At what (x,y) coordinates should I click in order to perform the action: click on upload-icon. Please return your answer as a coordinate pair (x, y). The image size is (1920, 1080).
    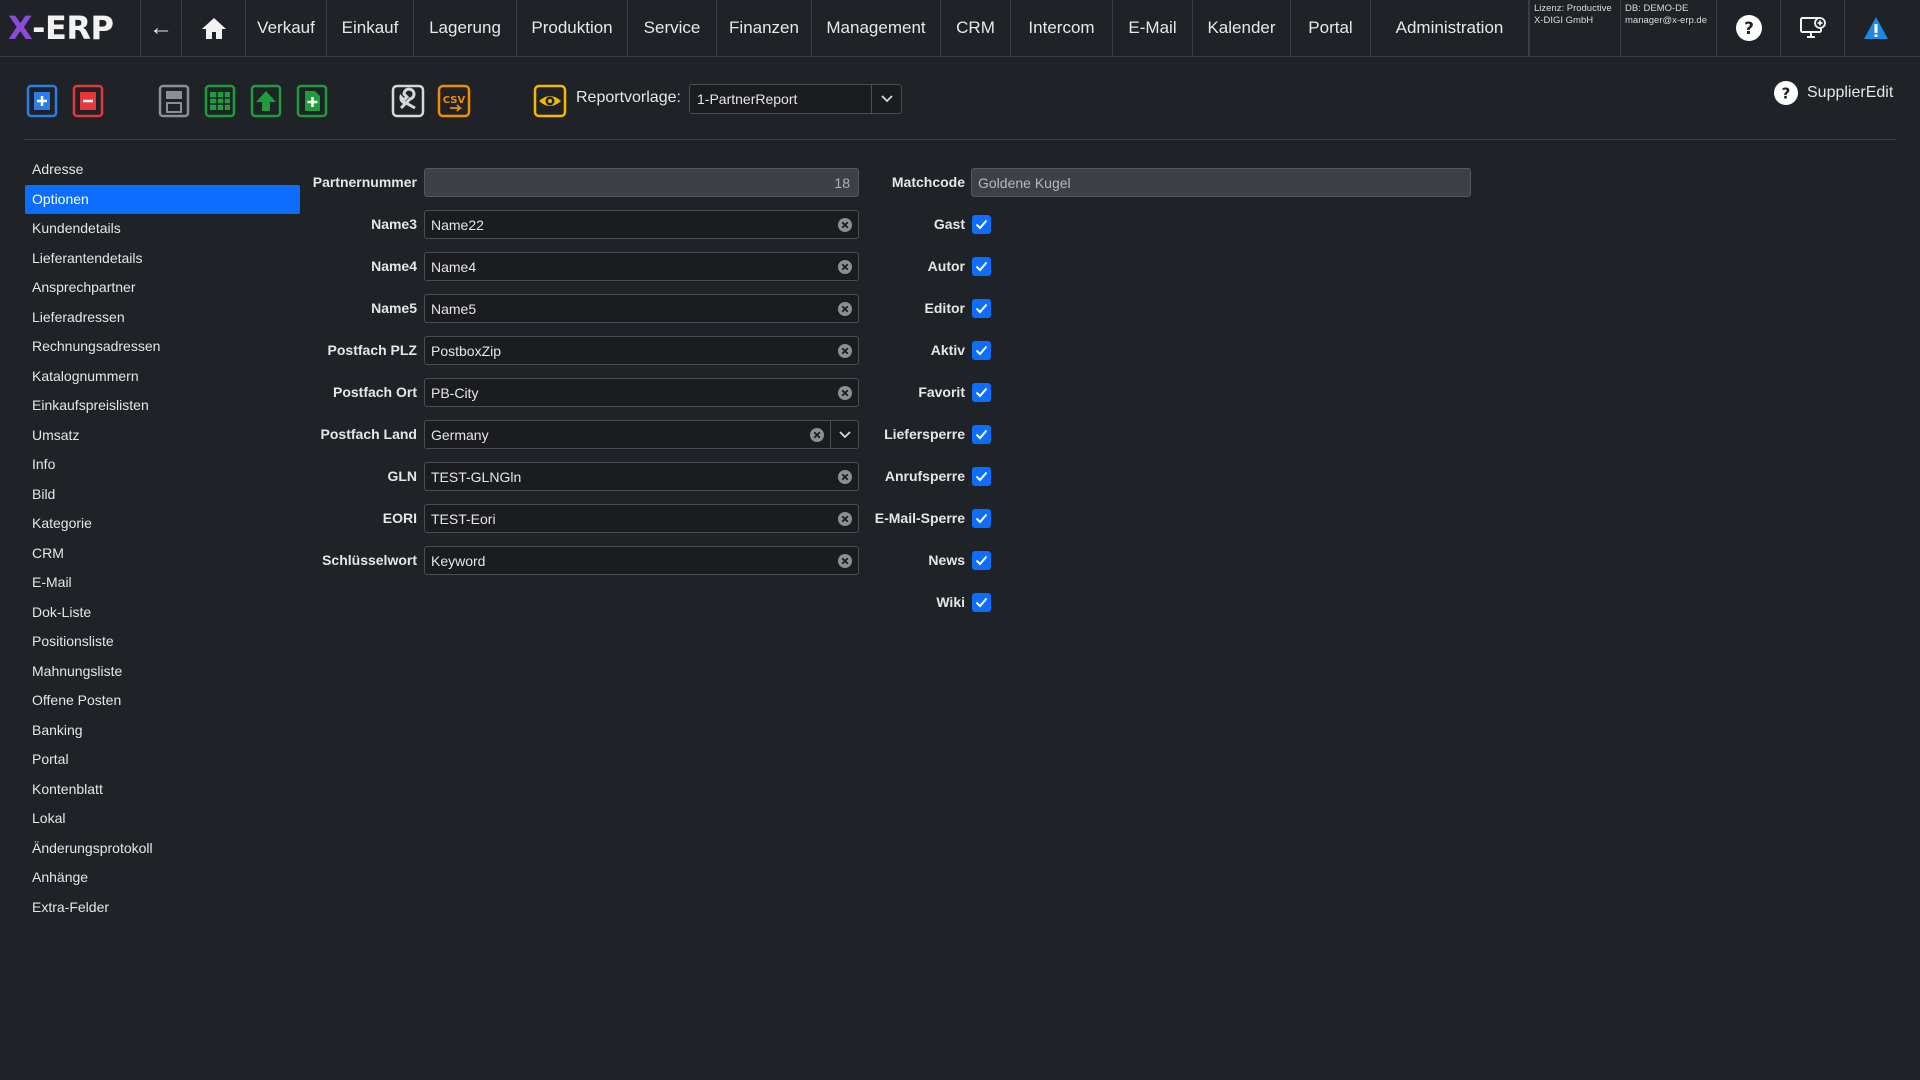
    Looking at the image, I should click on (266, 101).